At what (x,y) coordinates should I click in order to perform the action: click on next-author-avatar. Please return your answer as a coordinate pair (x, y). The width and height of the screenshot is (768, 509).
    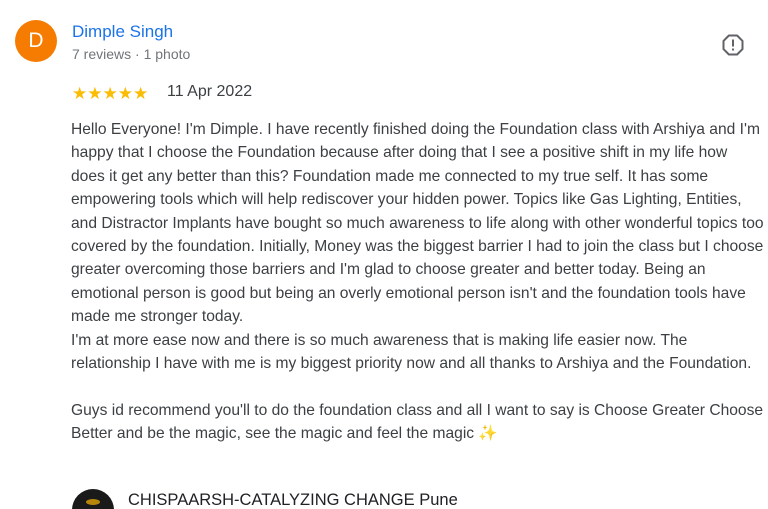
    Looking at the image, I should click on (93, 499).